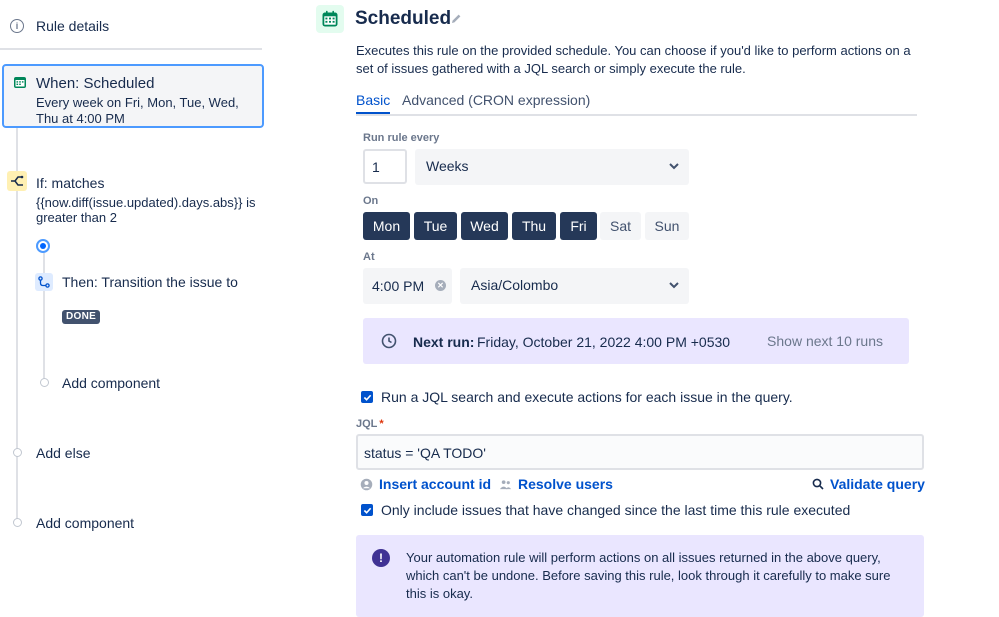  I want to click on add-component-inner-button: Add component, so click(111, 383).